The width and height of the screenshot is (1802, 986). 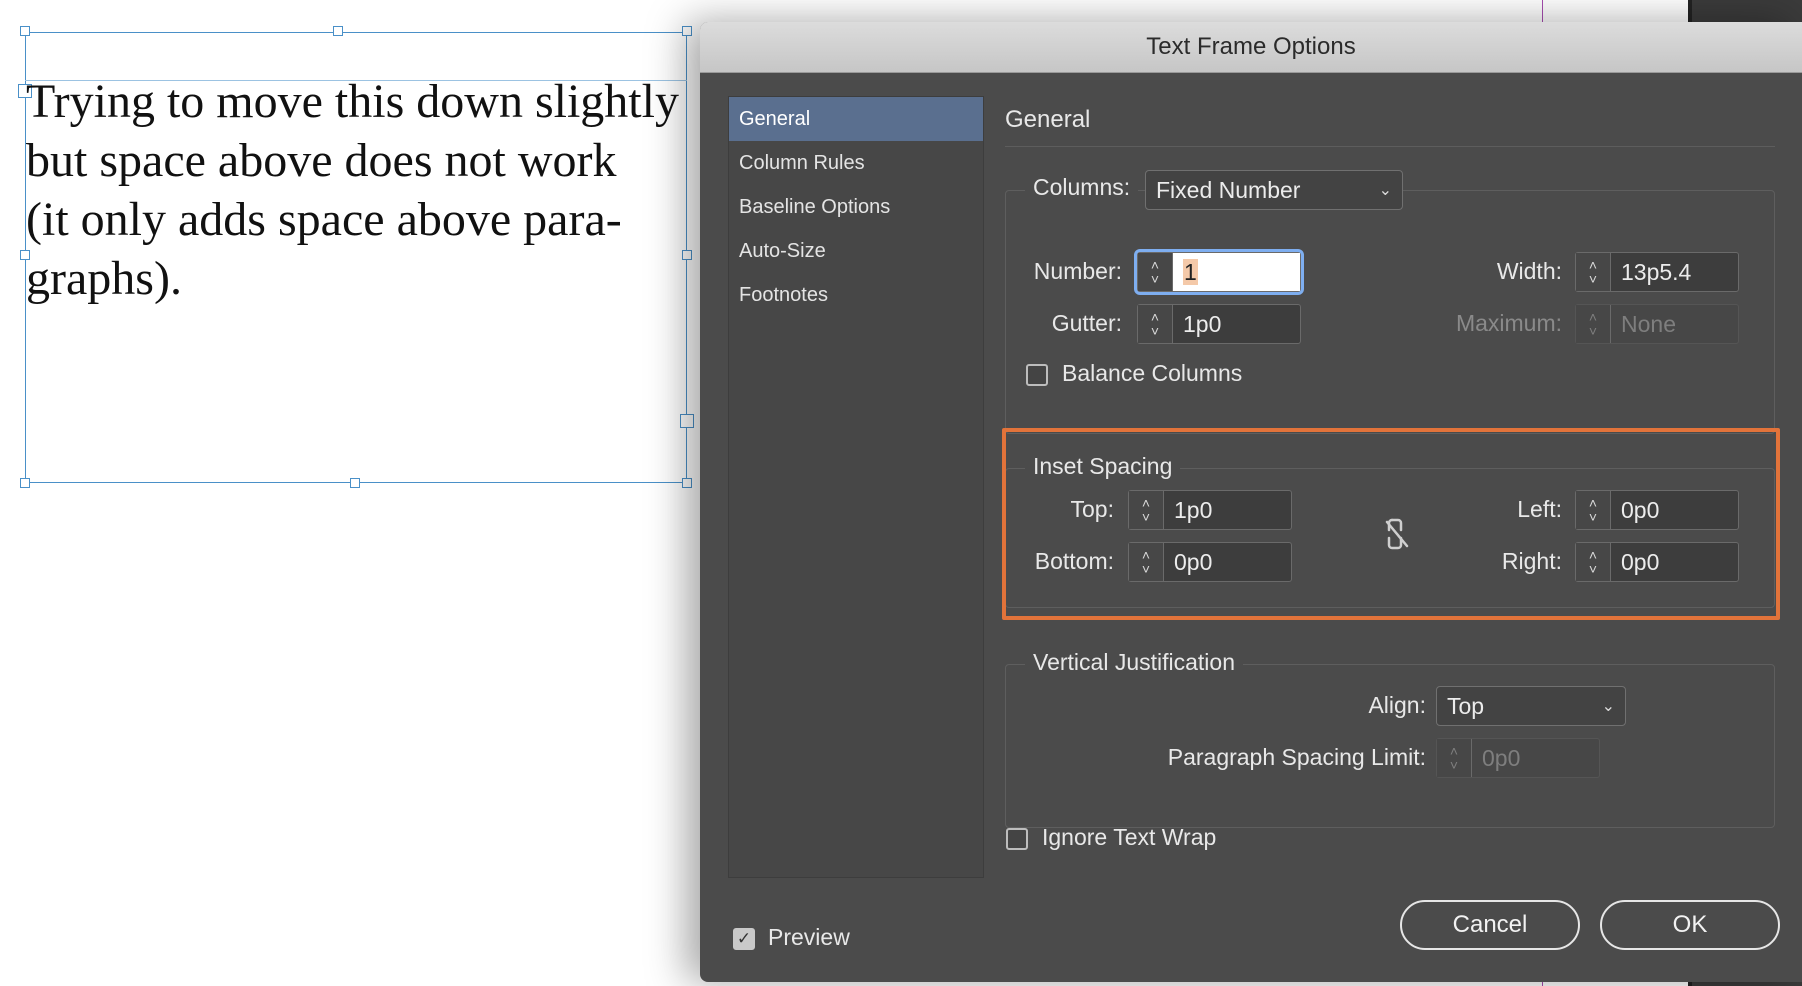 I want to click on frame-handle-tm, so click(x=338, y=31).